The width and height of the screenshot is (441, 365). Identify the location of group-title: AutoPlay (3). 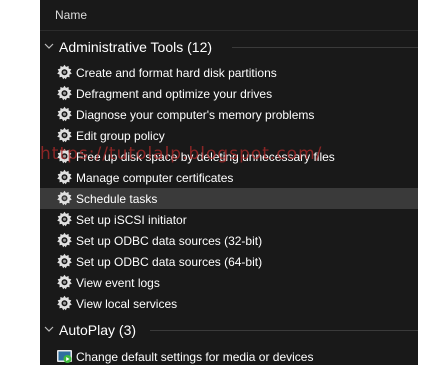
(98, 330).